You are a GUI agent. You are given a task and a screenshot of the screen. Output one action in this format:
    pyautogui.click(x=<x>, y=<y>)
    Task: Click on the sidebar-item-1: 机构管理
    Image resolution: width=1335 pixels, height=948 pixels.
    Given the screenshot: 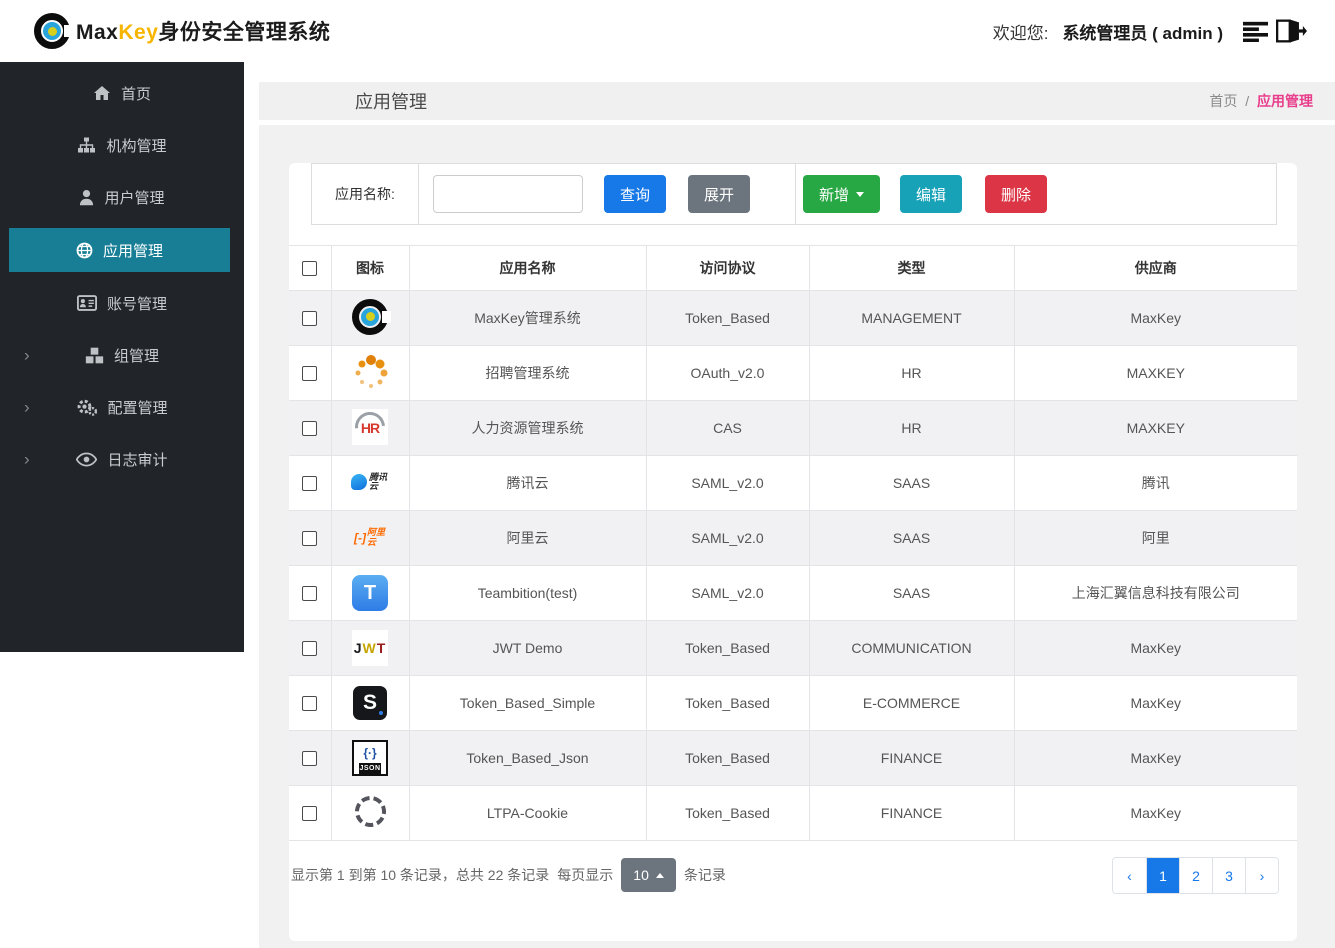 What is the action you would take?
    pyautogui.click(x=122, y=145)
    